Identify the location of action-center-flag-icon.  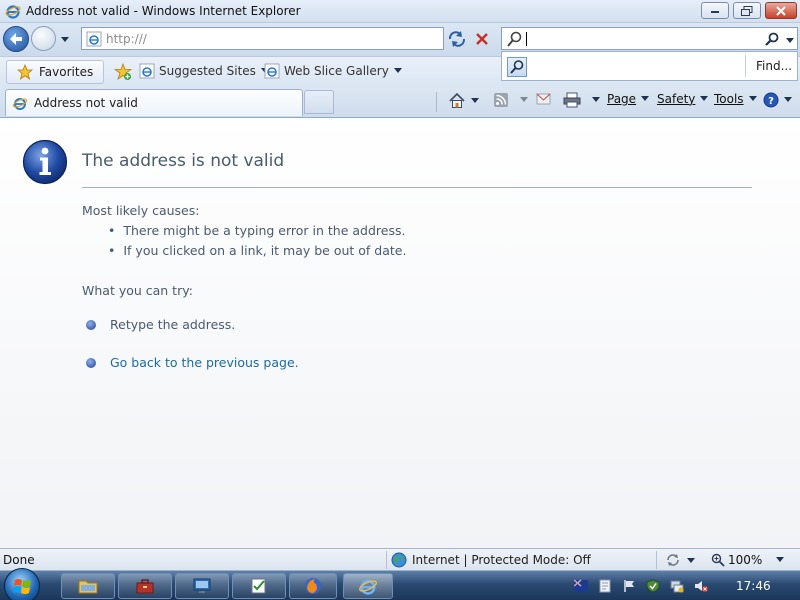
(629, 586).